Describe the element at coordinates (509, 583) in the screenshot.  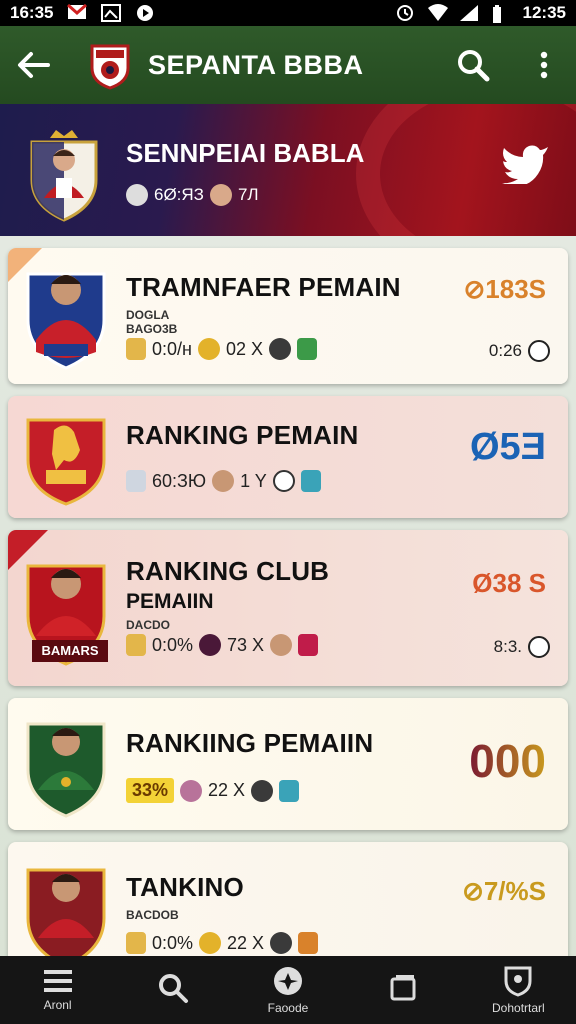
I see `card-score: Ø38 S` at that location.